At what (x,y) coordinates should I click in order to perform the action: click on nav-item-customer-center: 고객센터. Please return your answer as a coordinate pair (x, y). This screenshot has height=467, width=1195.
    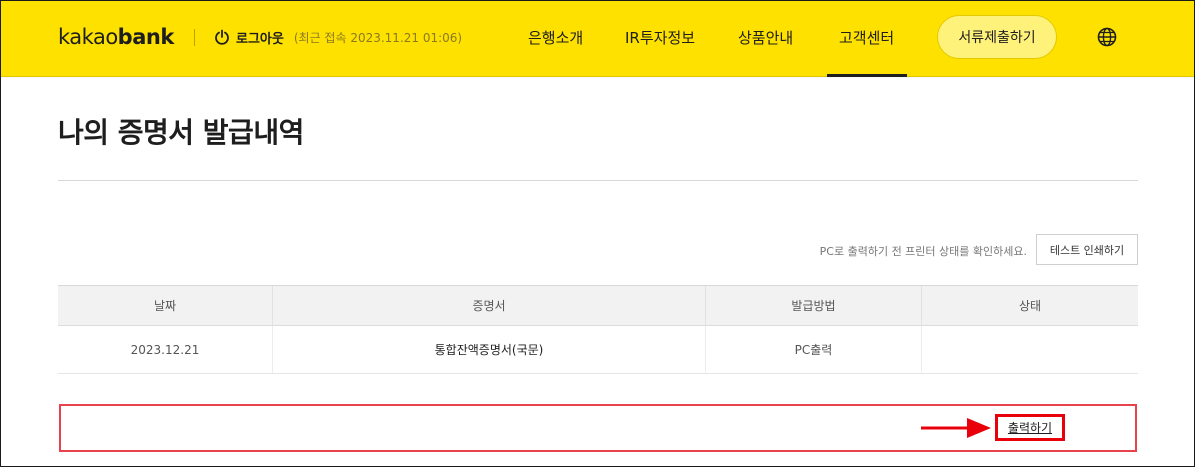
    Looking at the image, I should click on (866, 37).